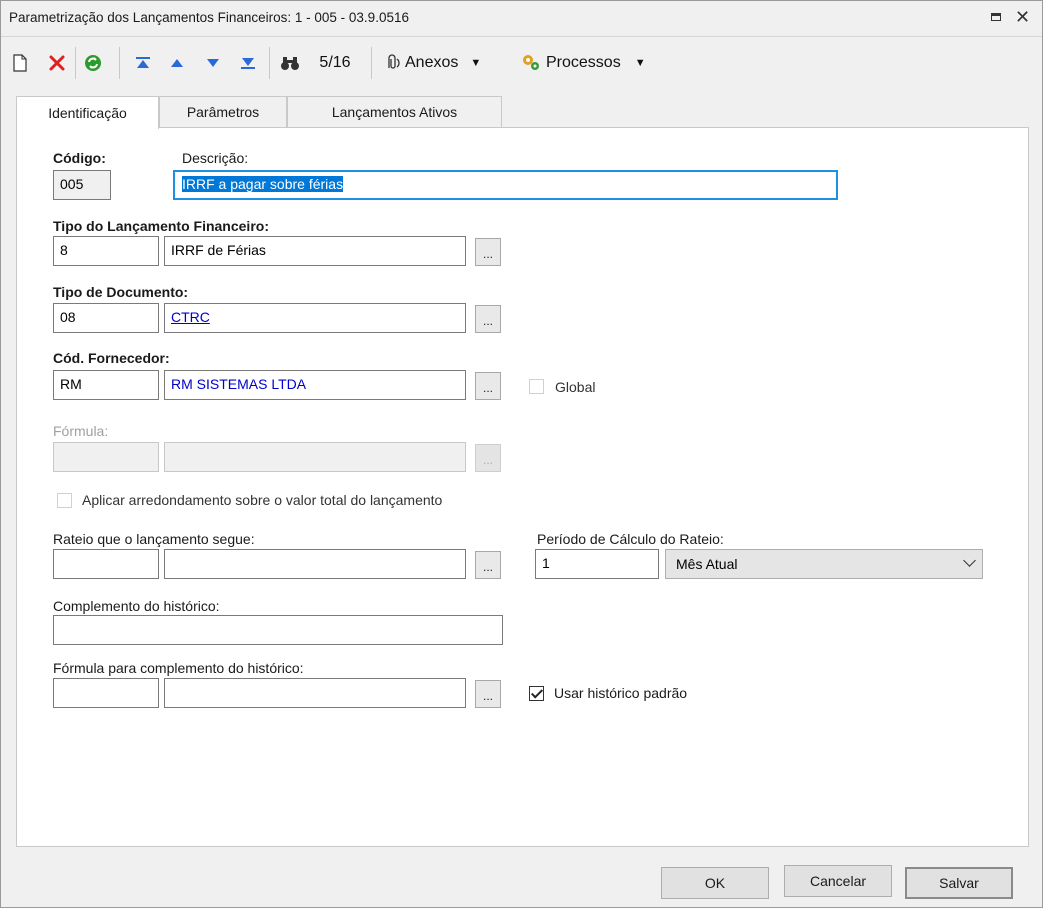 The image size is (1043, 908). Describe the element at coordinates (64, 500) in the screenshot. I see `arredondamento-checkbox` at that location.